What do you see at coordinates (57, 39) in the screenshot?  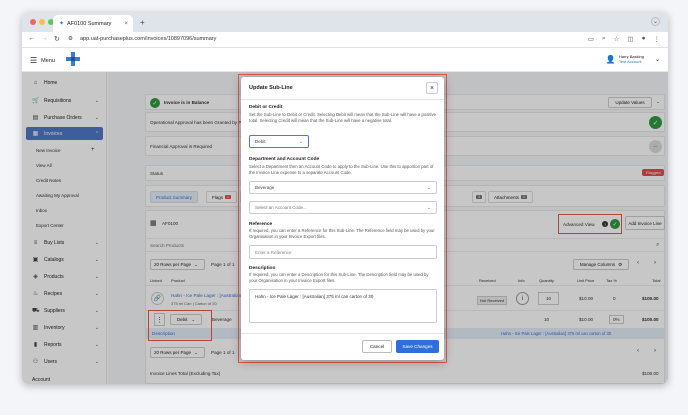 I see `reload-icon: ↻` at bounding box center [57, 39].